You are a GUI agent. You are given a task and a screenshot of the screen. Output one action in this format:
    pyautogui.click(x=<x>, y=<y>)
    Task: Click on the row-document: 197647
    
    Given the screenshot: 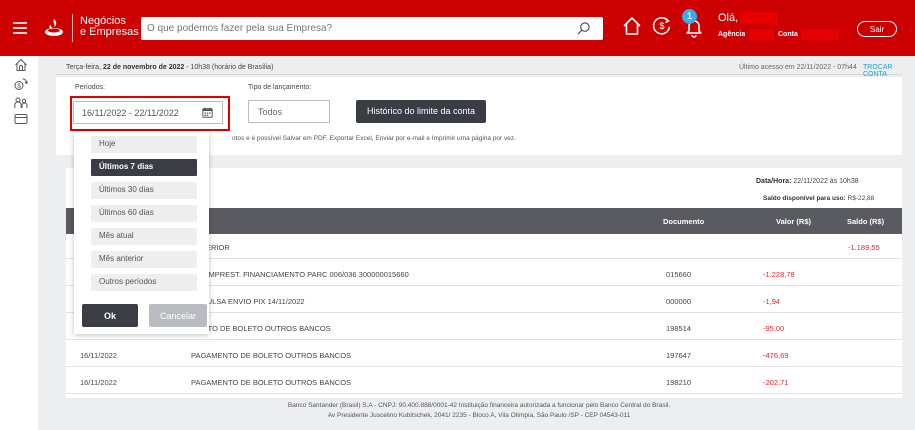 What is the action you would take?
    pyautogui.click(x=679, y=355)
    